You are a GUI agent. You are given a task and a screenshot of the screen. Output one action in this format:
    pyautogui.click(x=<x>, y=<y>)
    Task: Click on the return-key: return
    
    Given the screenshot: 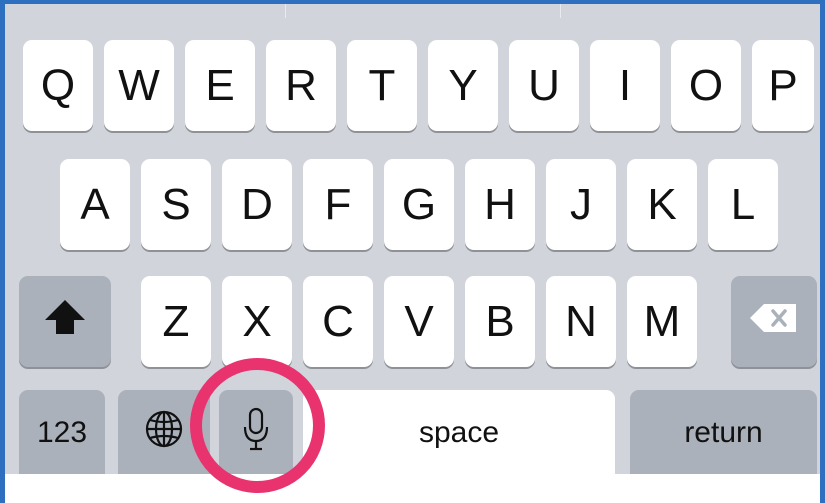 What is the action you would take?
    pyautogui.click(x=723, y=433)
    